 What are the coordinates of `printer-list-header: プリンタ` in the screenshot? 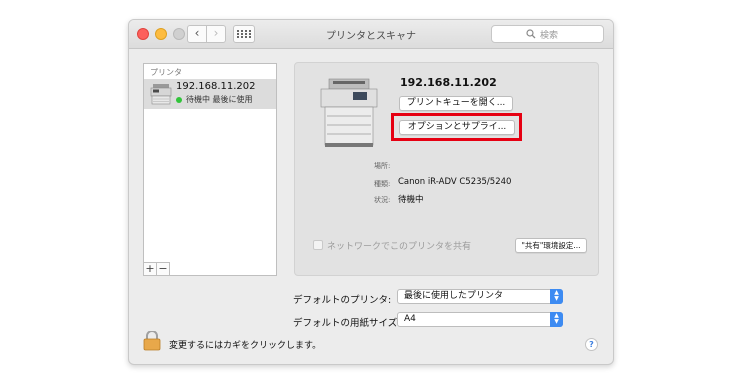 It's located at (166, 72).